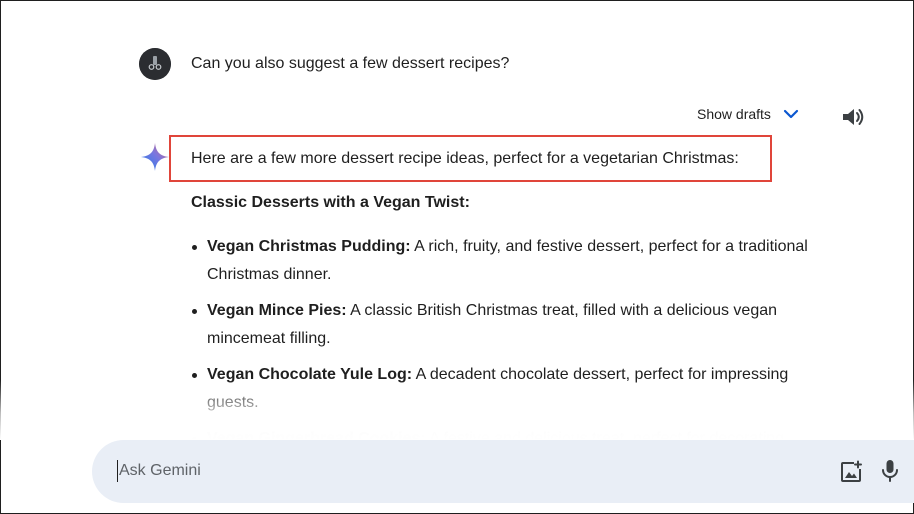  I want to click on show-drafts-button: Show drafts, so click(748, 114).